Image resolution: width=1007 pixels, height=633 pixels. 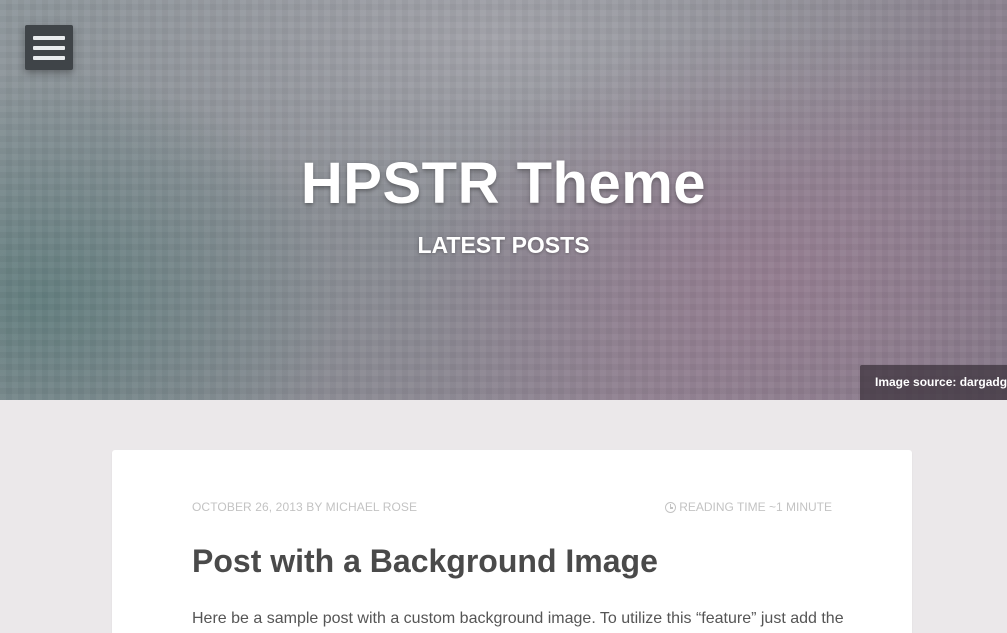 What do you see at coordinates (314, 507) in the screenshot?
I see `post-by: BY` at bounding box center [314, 507].